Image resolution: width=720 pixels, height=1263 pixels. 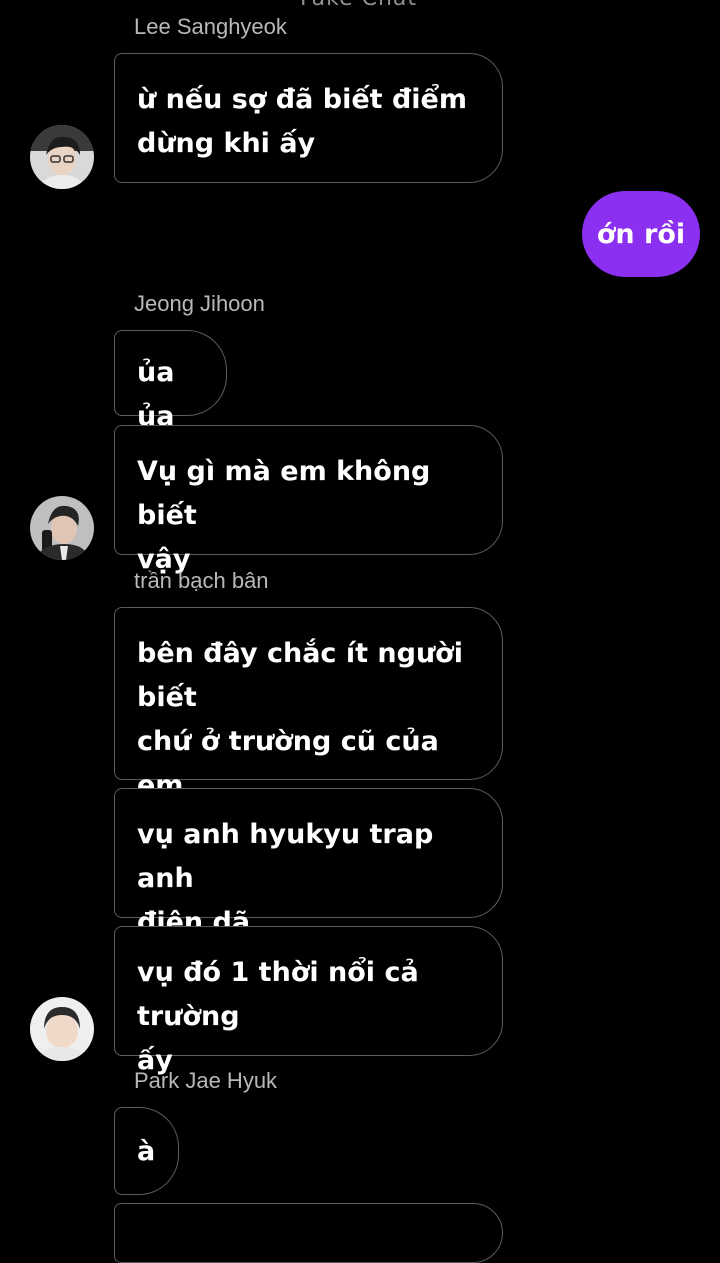 I want to click on header-title-cut: Fake Chat, so click(x=358, y=5).